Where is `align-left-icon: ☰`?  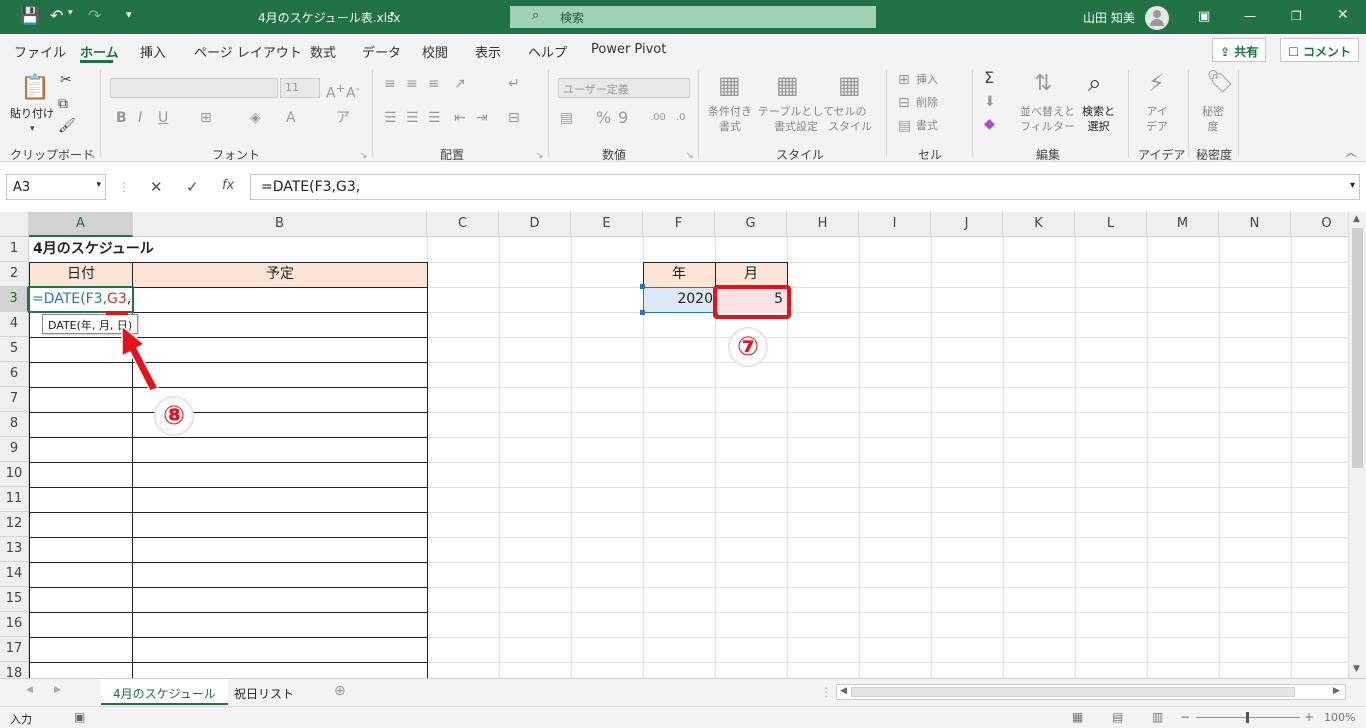
align-left-icon: ☰ is located at coordinates (390, 118).